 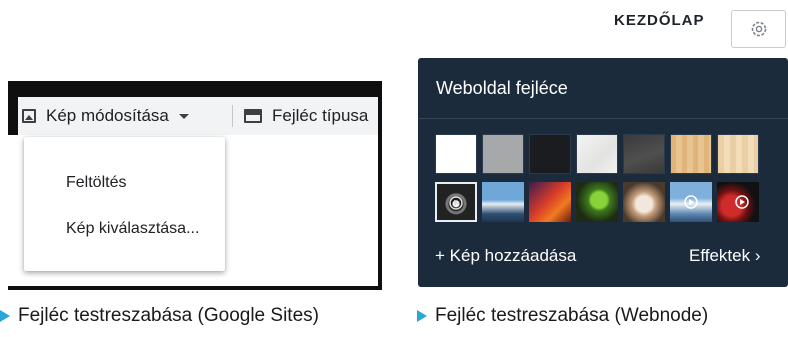 I want to click on swatch-wood-texture, so click(x=691, y=154).